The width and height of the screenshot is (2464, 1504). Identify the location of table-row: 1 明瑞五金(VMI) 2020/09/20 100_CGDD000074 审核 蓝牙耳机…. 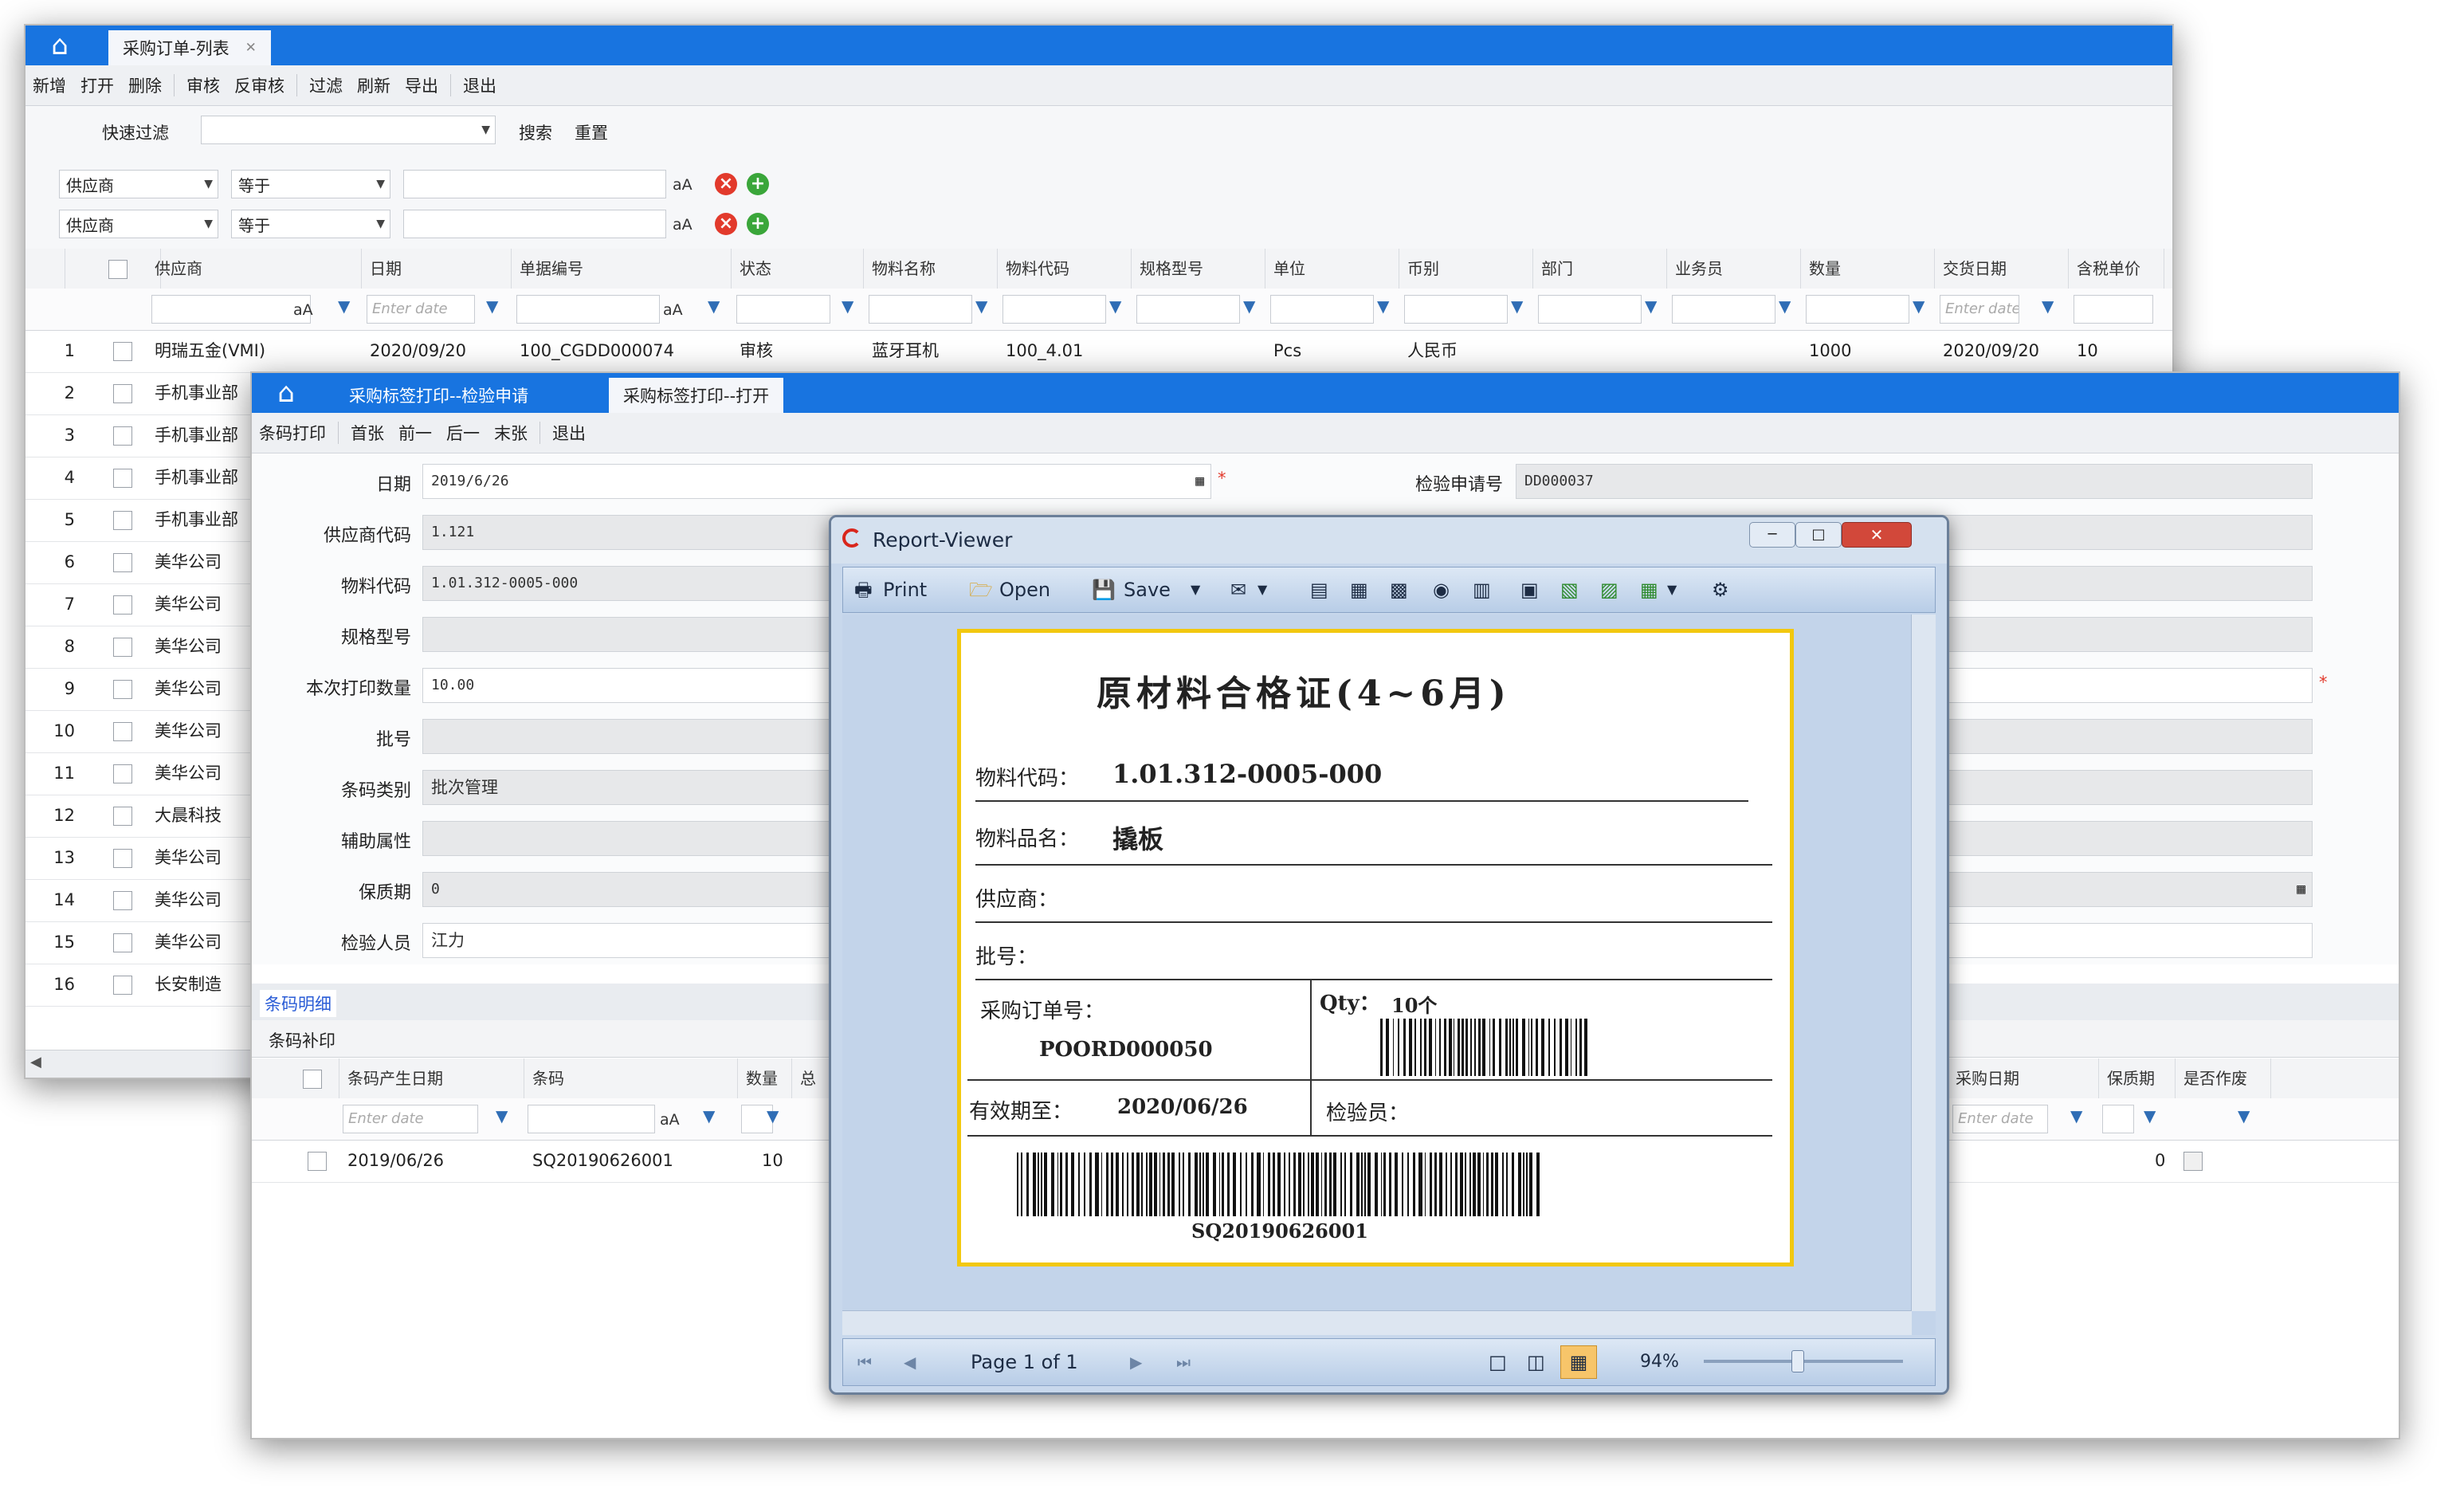
(1099, 351).